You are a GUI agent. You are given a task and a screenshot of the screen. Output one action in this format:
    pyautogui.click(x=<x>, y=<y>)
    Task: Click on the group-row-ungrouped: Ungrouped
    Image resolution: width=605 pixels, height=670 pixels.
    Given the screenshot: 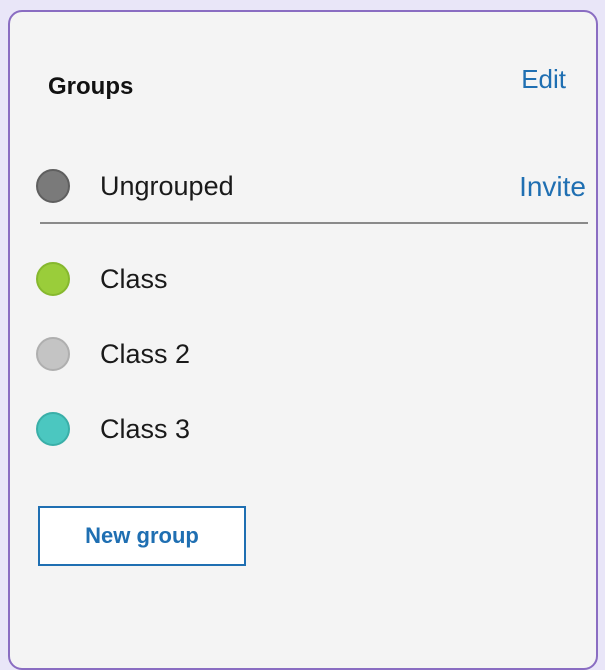 What is the action you would take?
    pyautogui.click(x=135, y=186)
    